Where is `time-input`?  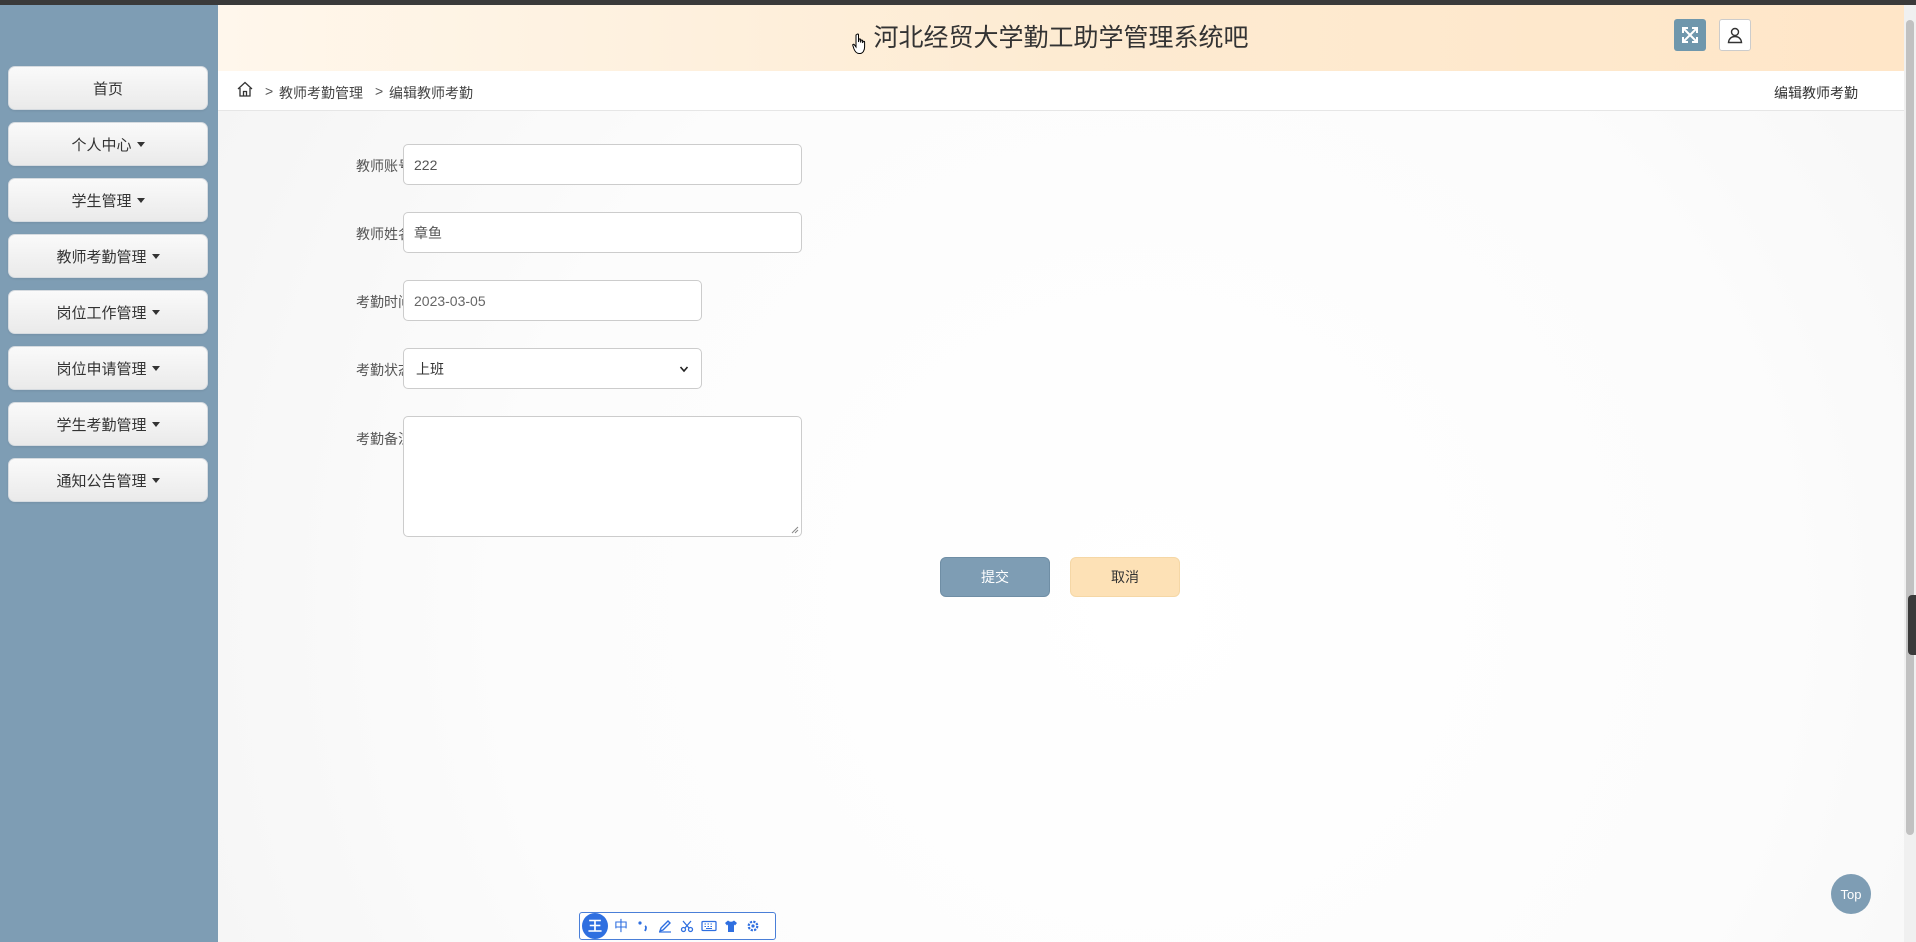 time-input is located at coordinates (552, 300).